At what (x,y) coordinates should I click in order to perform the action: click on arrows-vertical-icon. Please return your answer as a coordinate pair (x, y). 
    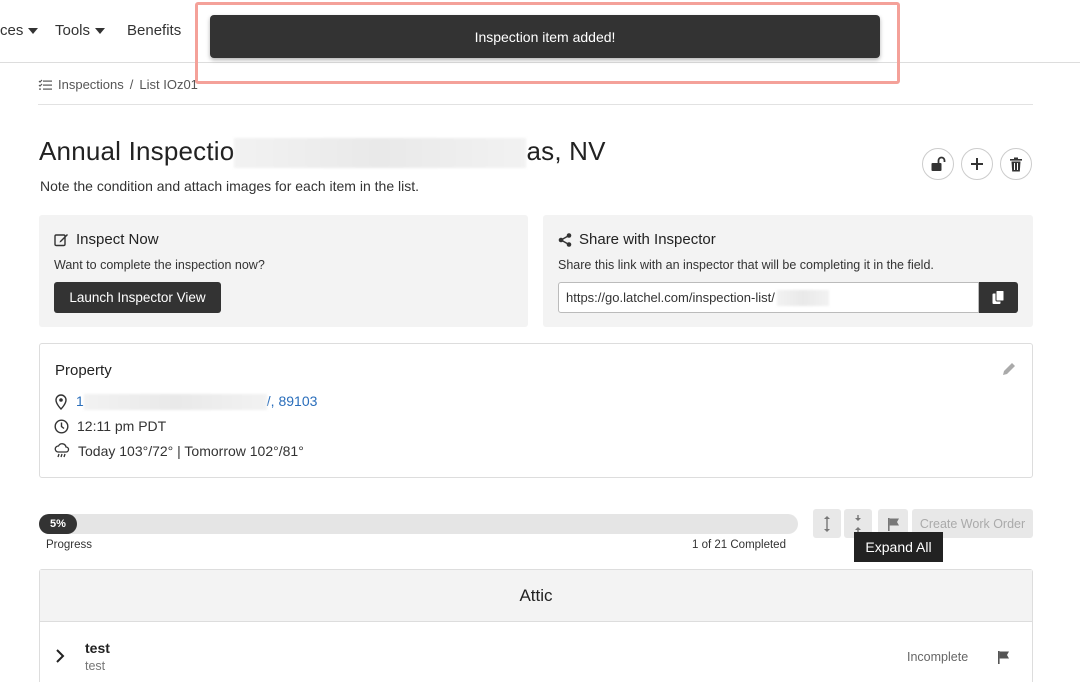
    Looking at the image, I should click on (827, 523).